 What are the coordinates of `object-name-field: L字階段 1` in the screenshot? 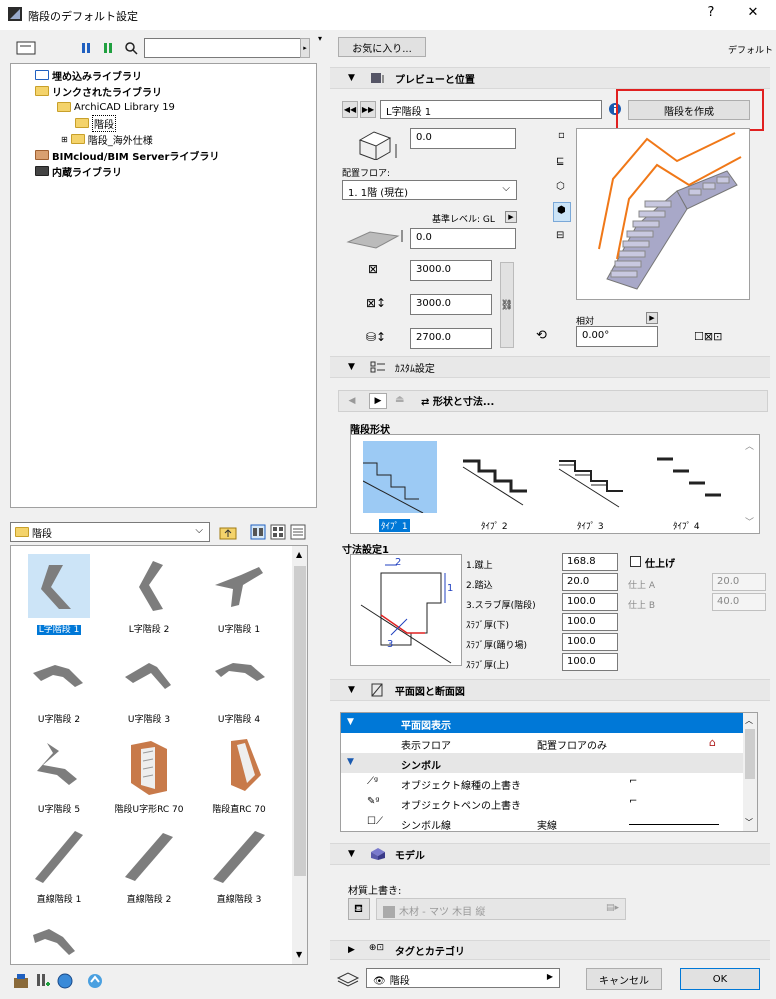 It's located at (491, 109).